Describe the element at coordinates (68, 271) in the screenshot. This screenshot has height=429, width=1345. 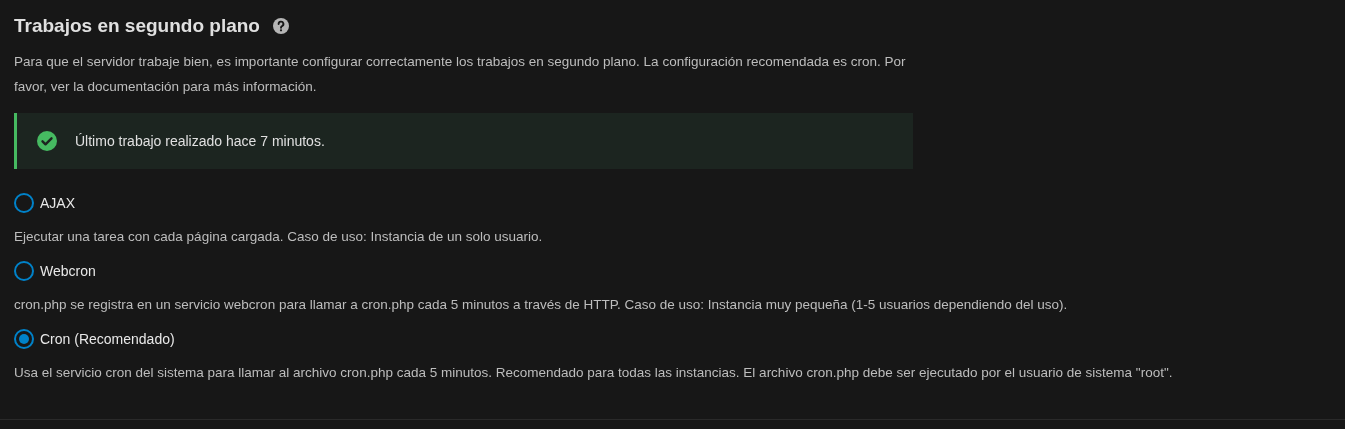
I see `option-label: Webcron` at that location.